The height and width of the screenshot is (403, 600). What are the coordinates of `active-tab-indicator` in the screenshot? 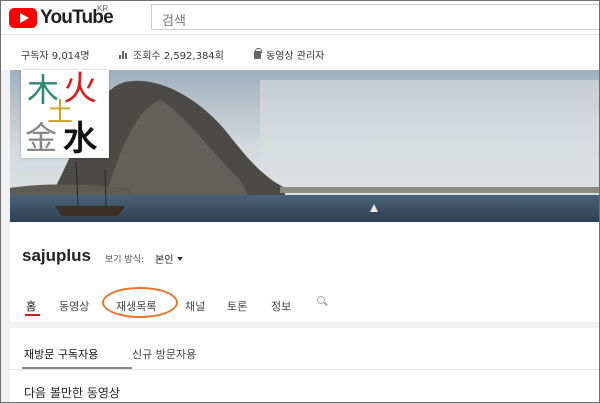 It's located at (32, 315).